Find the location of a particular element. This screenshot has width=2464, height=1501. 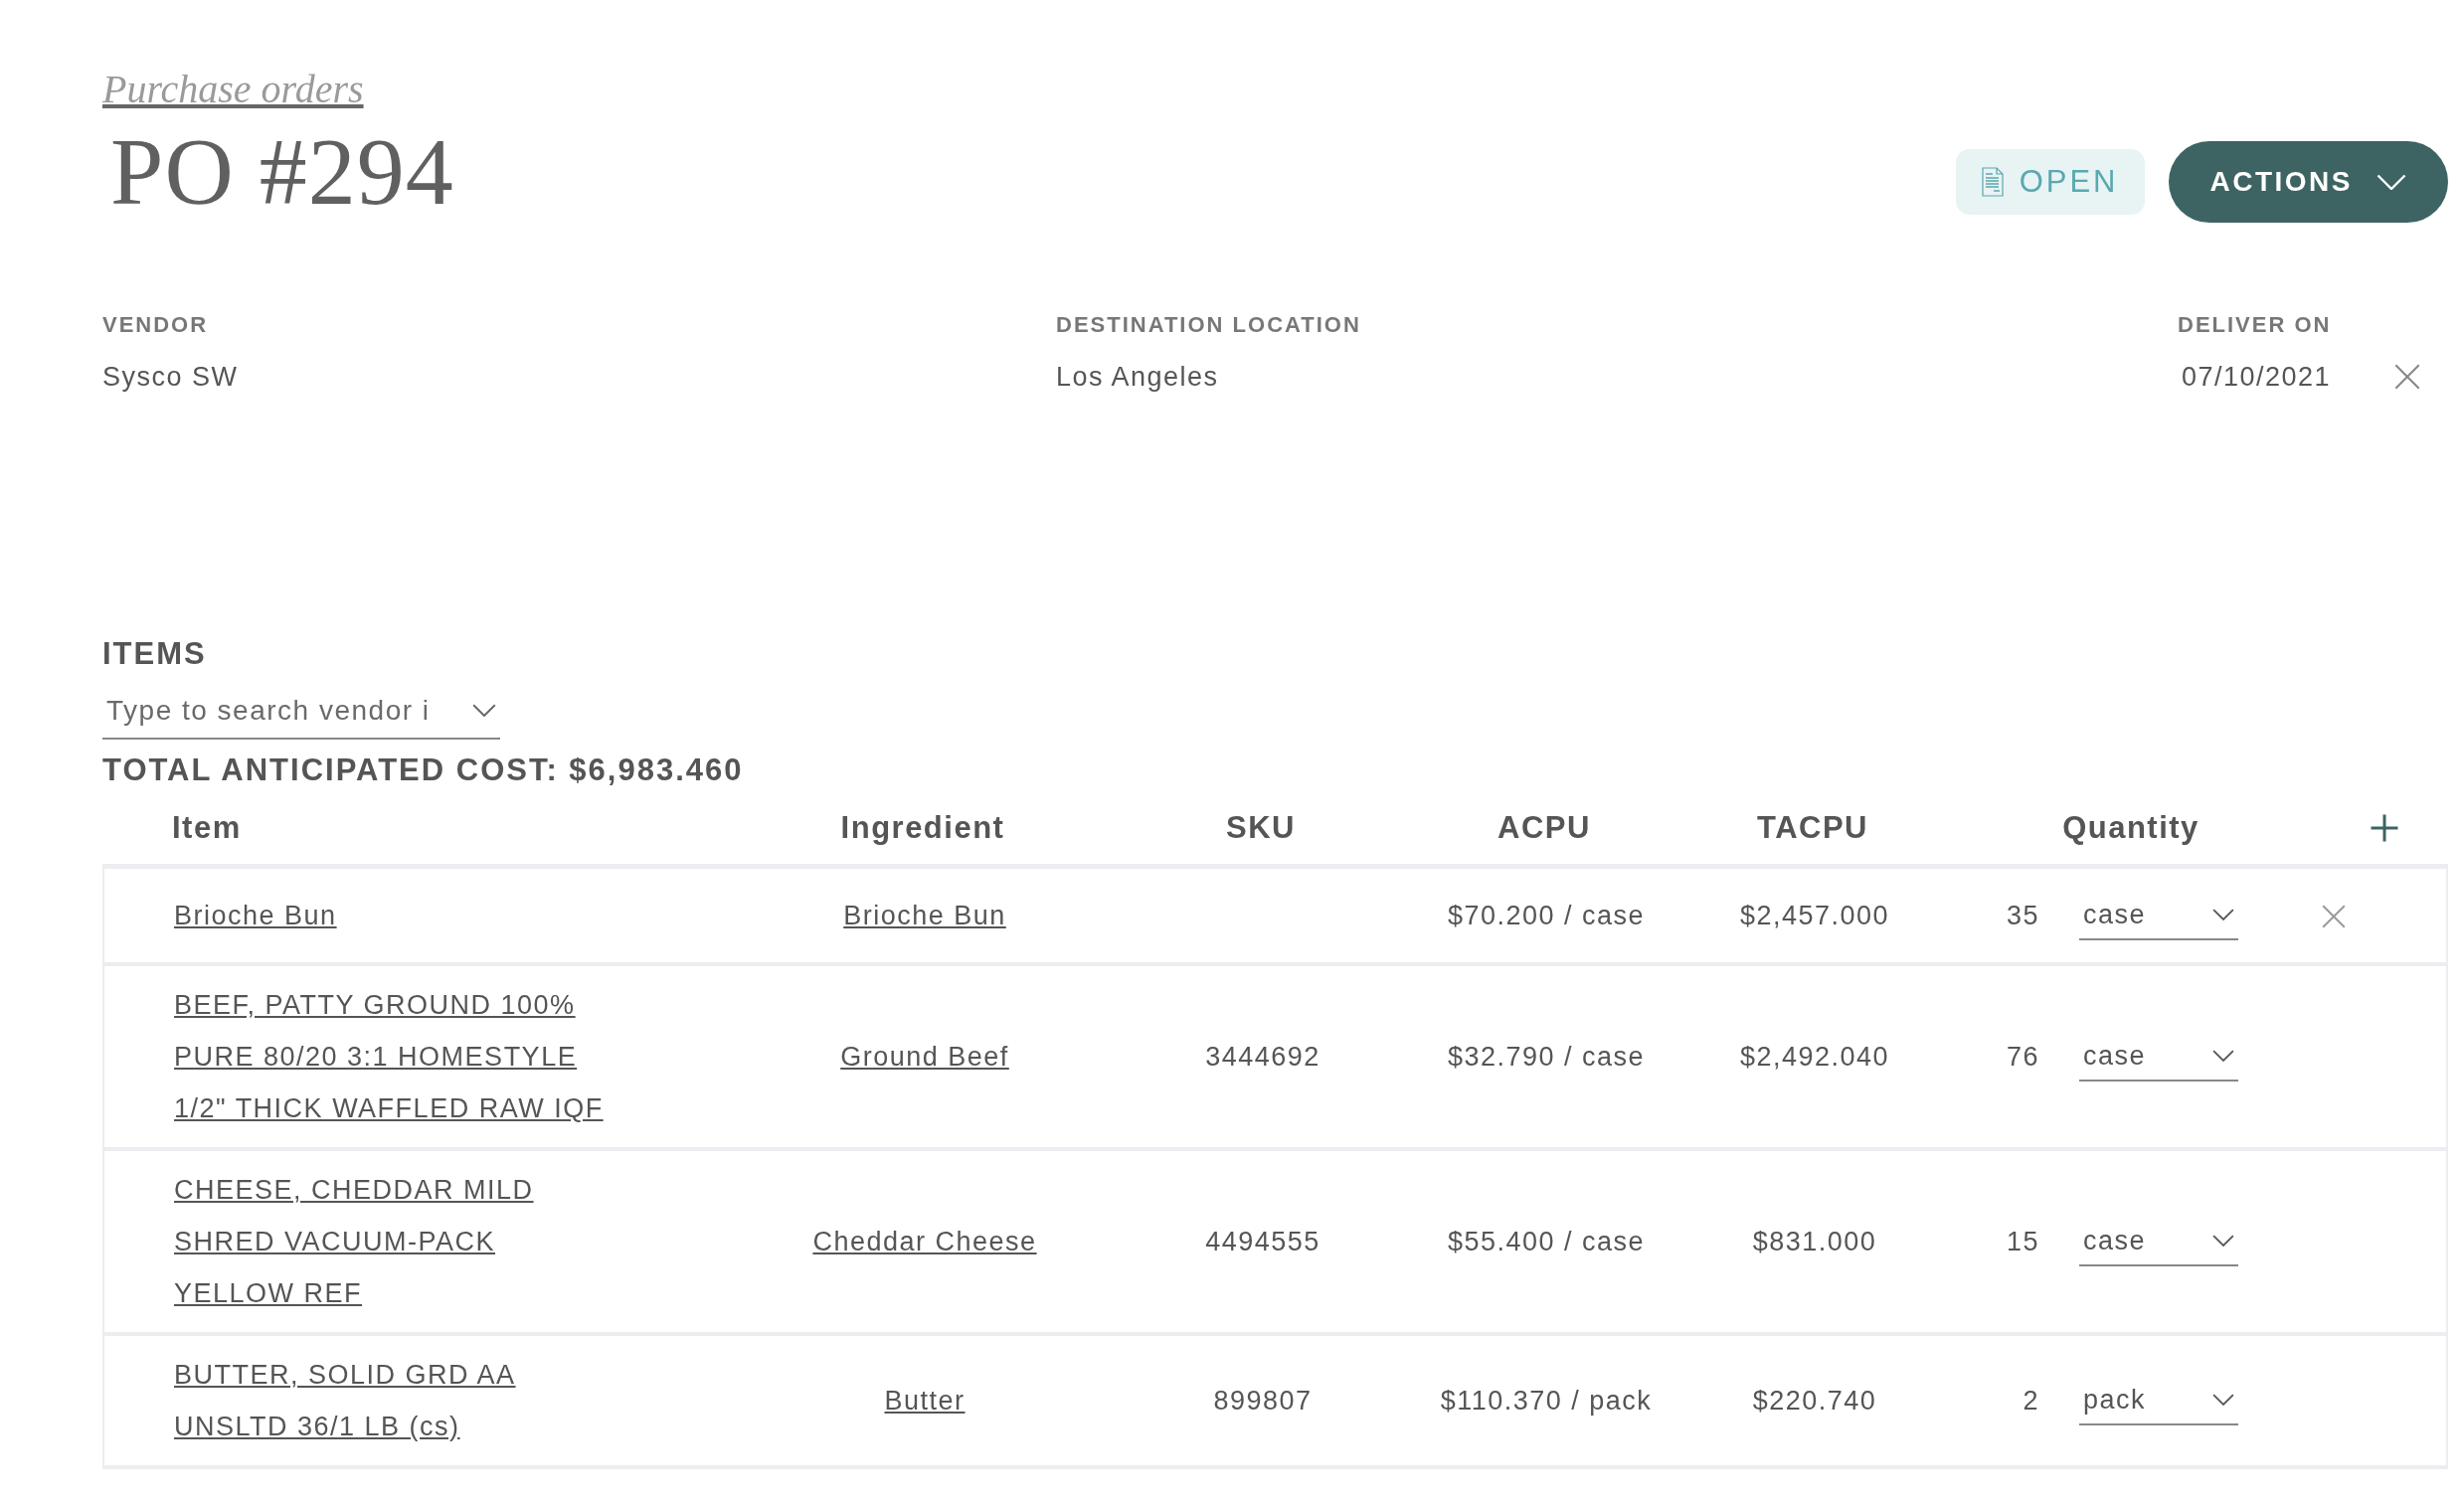

field-value: 07/10/2021 is located at coordinates (2256, 377).